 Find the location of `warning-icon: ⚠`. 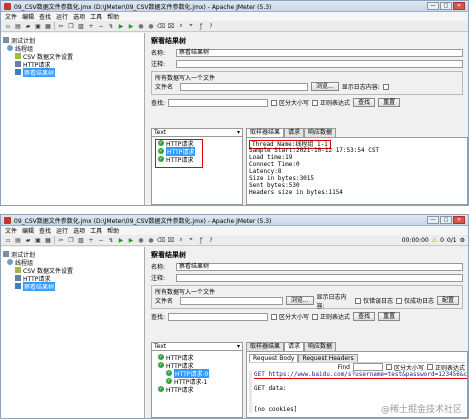

warning-icon: ⚠ is located at coordinates (434, 240).